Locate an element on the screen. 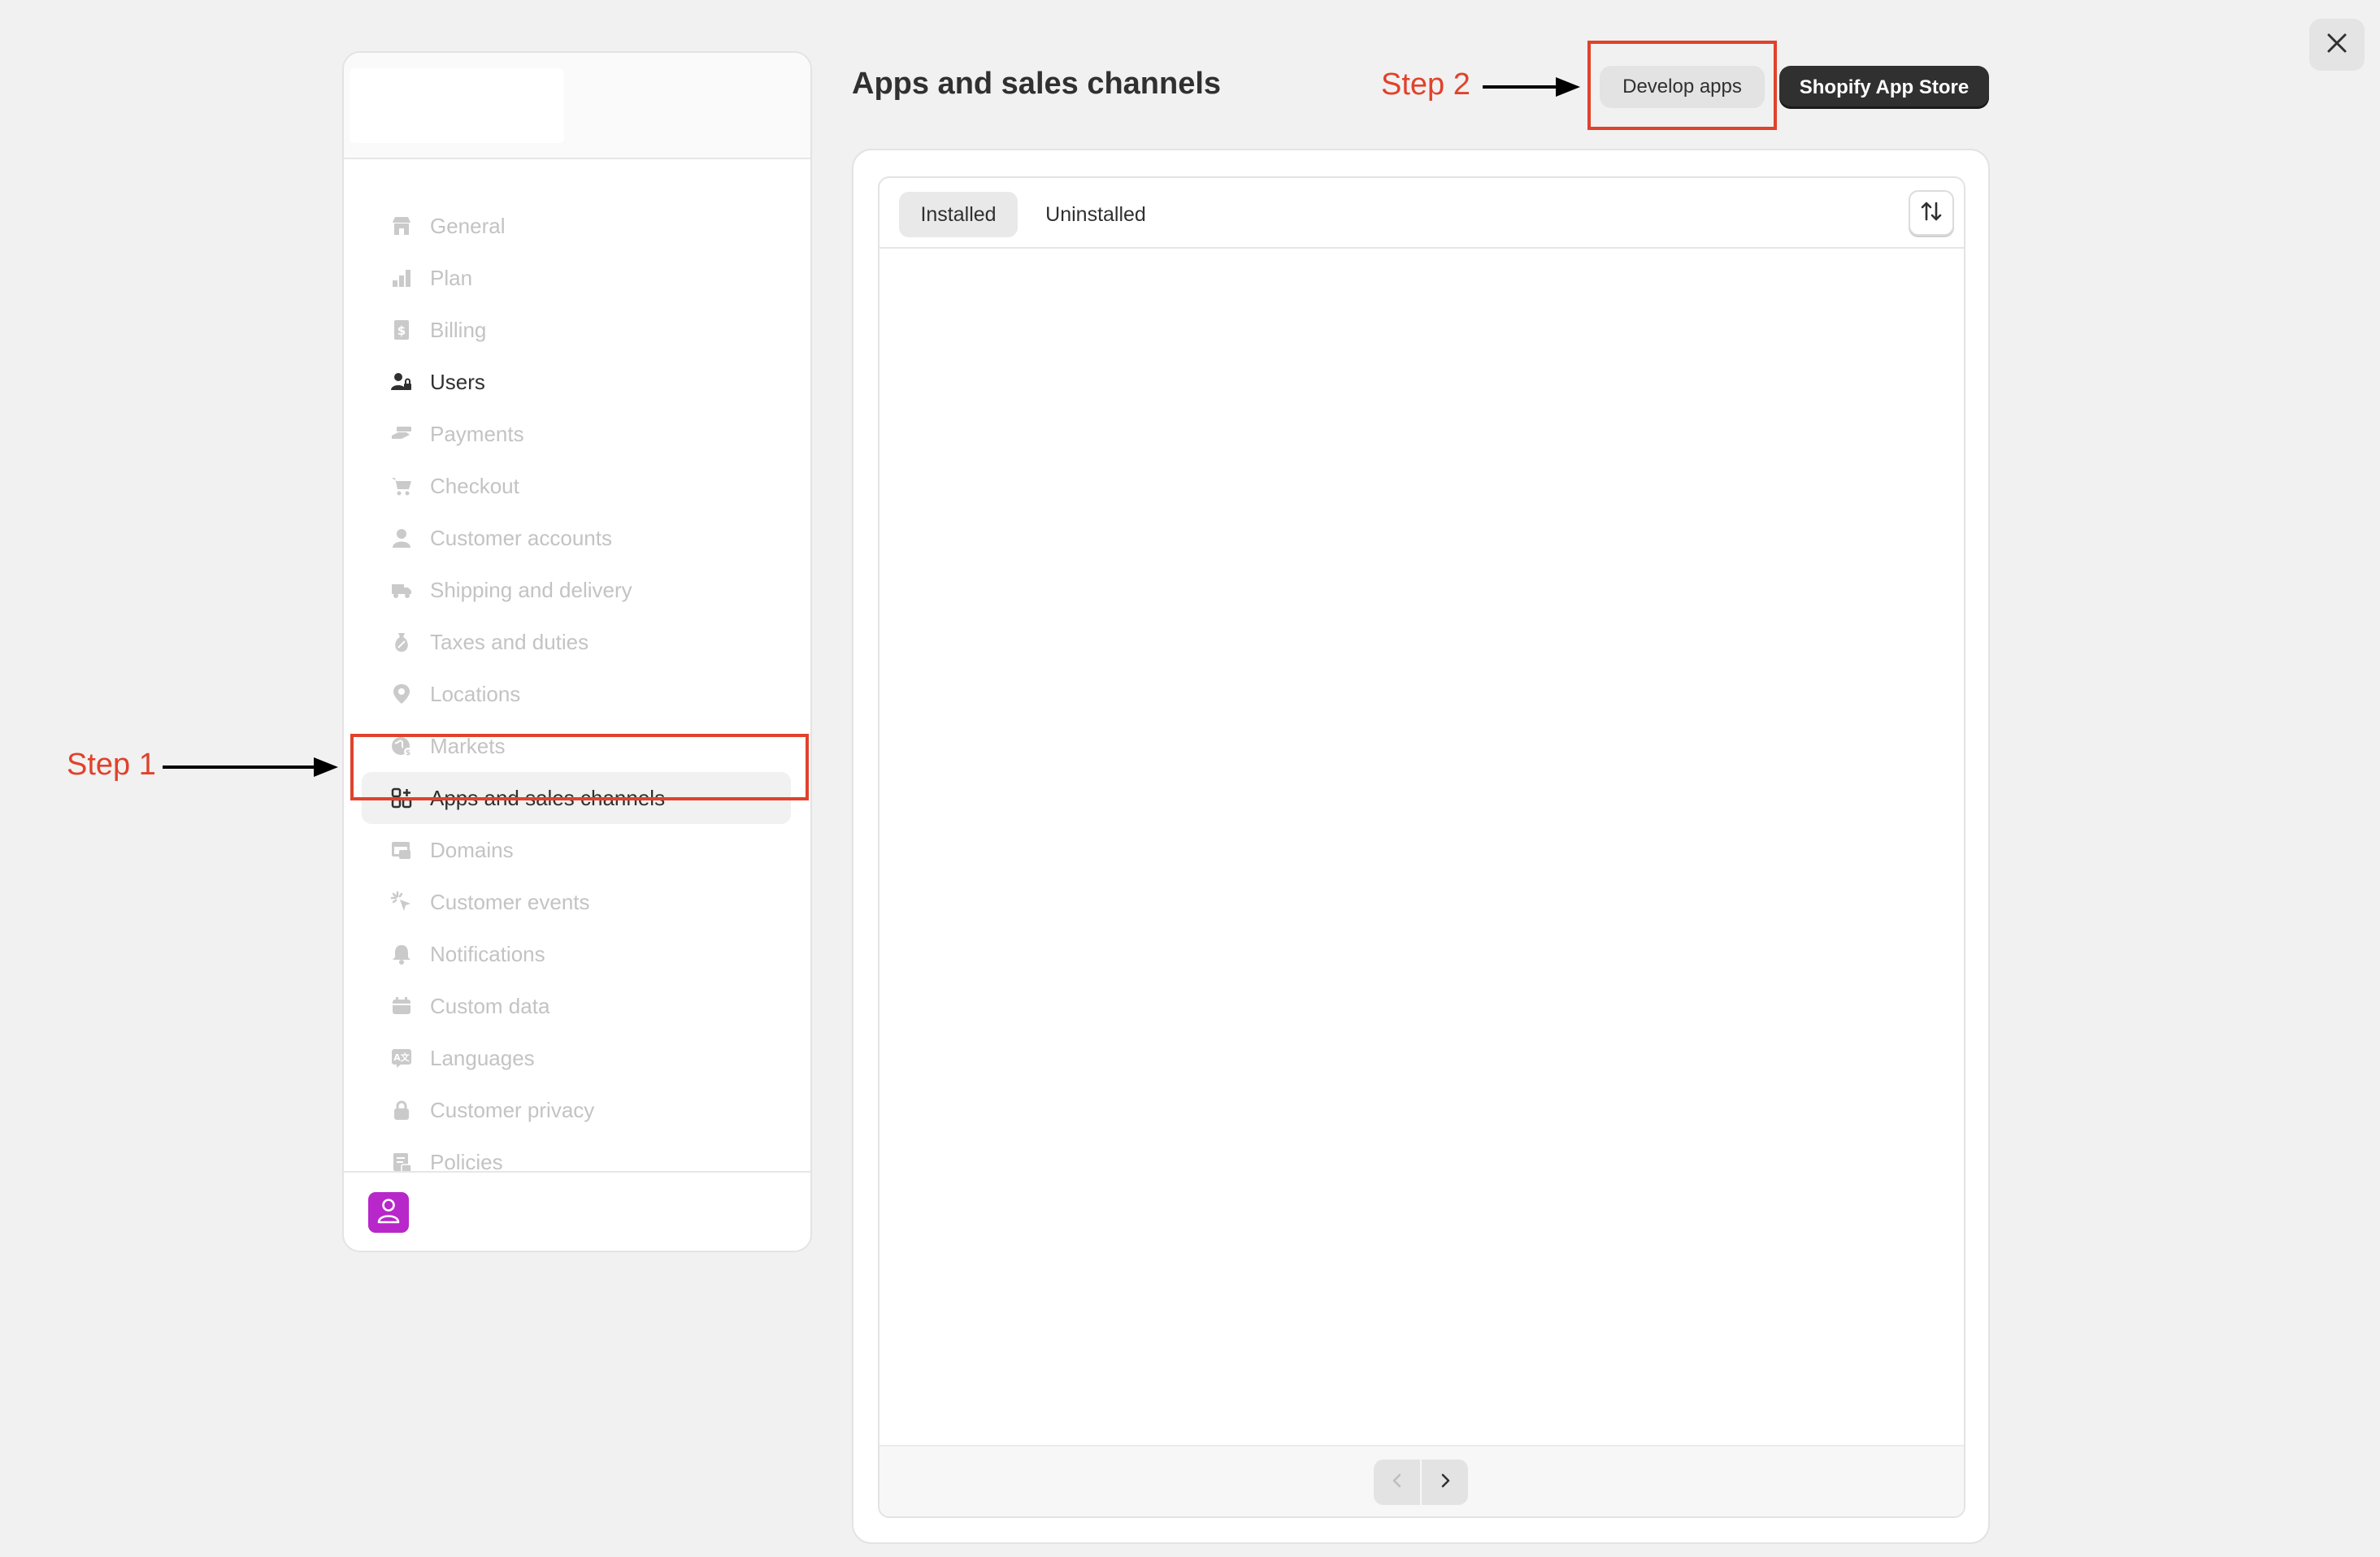 The image size is (2380, 1557). sidebar-item-label: Notifications is located at coordinates (487, 954).